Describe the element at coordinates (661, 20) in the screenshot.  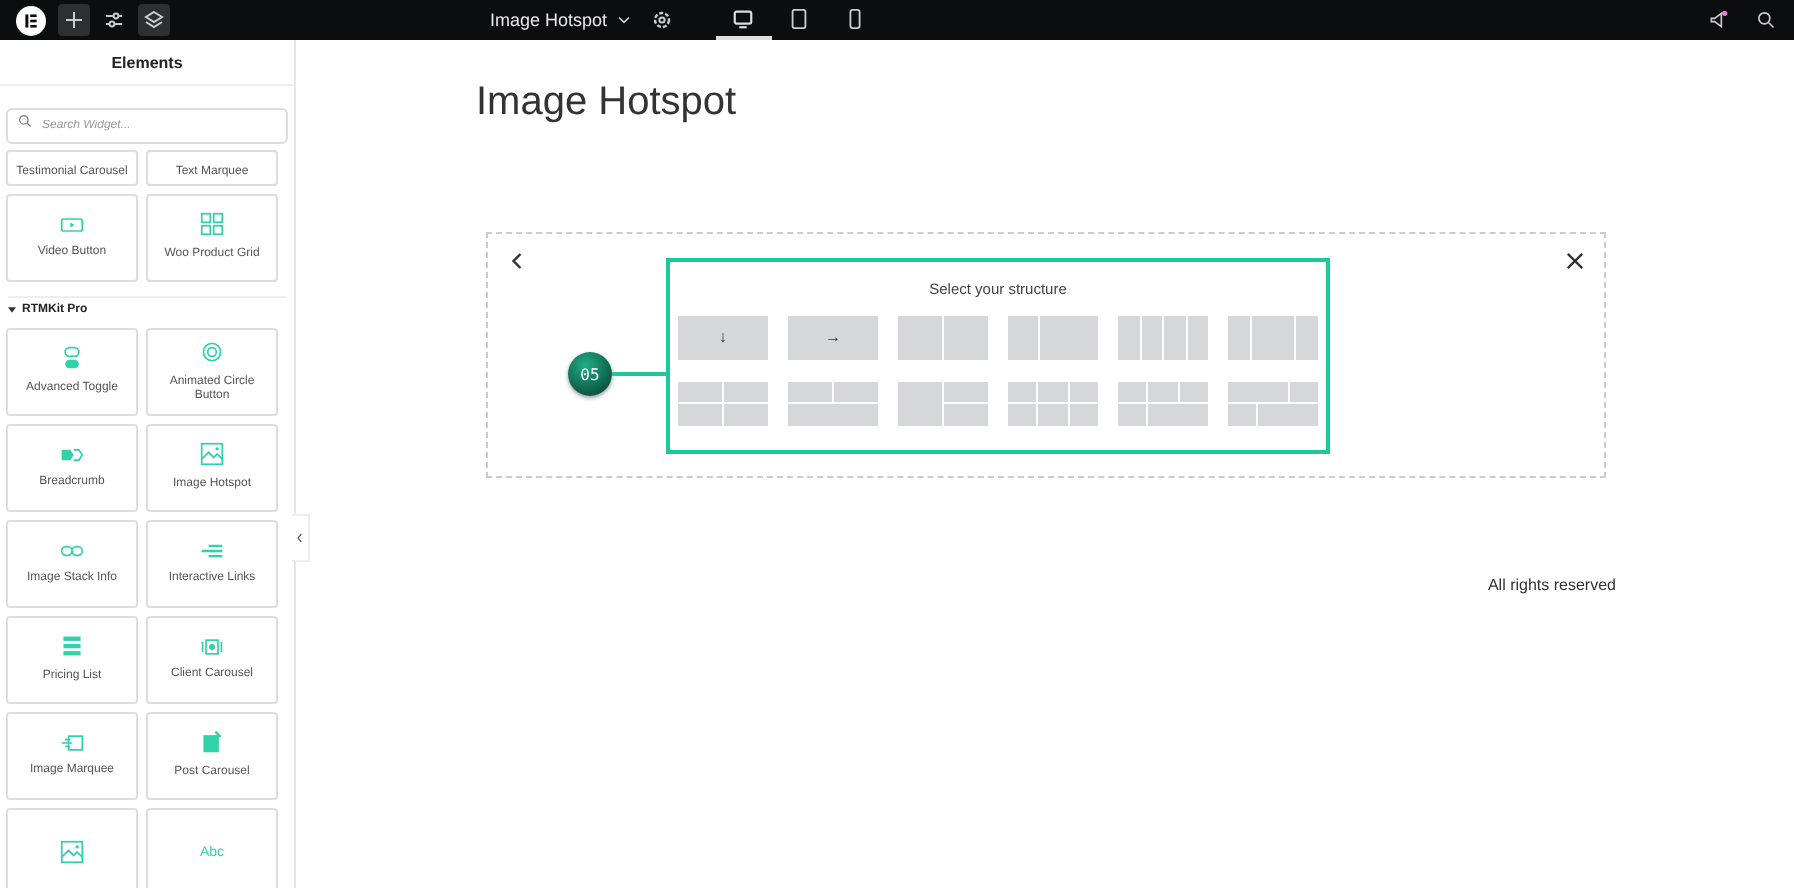
I see `settings-icon` at that location.